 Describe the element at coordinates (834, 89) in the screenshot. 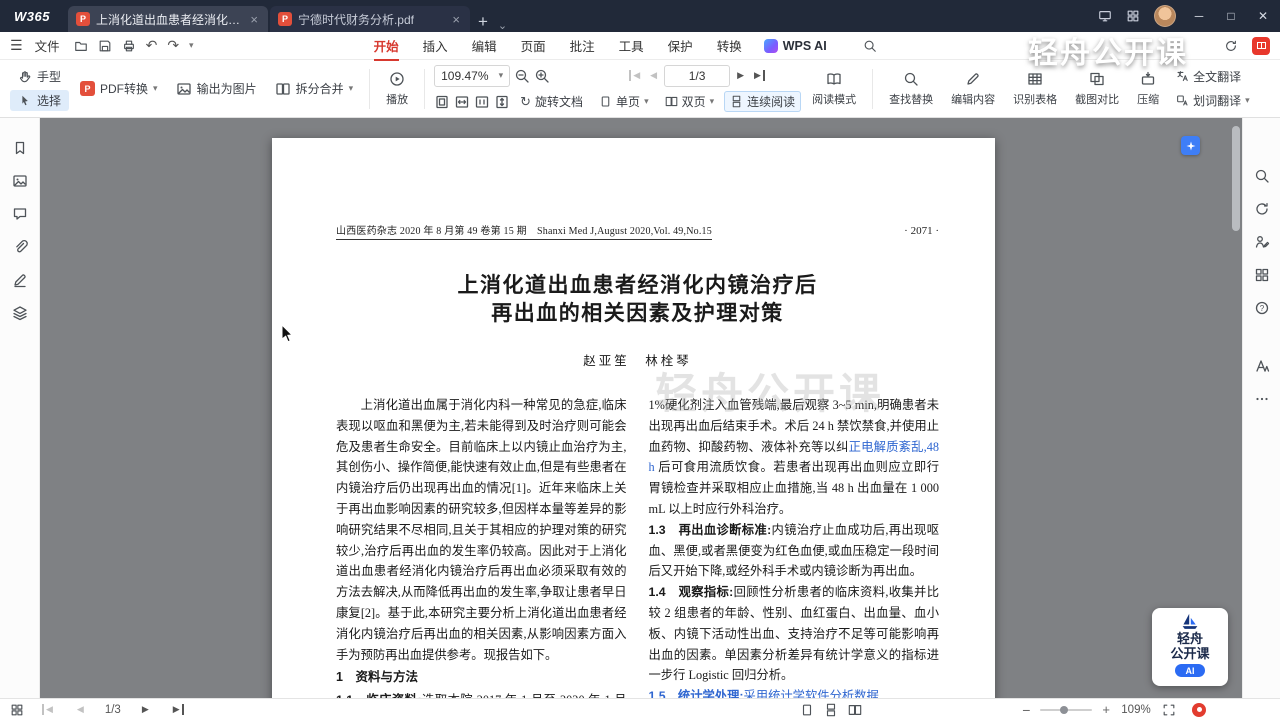

I see `read-mode-button: 阅读模式` at that location.